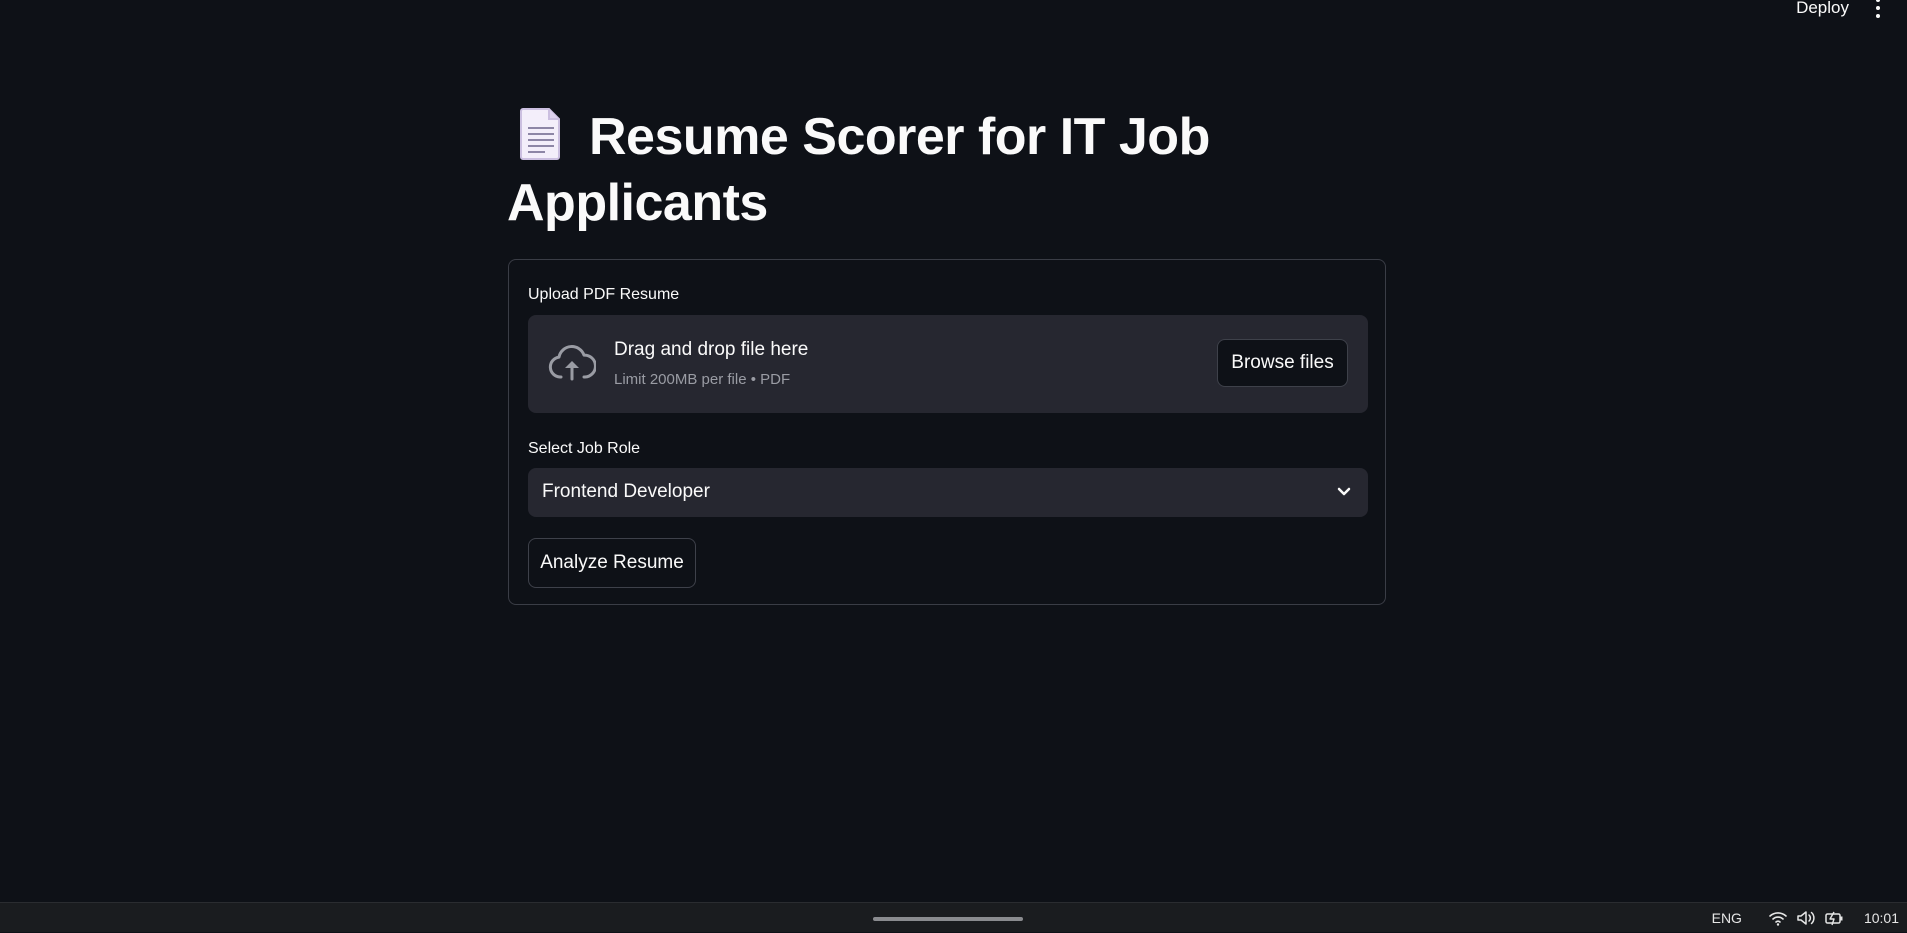 This screenshot has height=933, width=1907. I want to click on job-role-select: Frontend Developer, so click(948, 492).